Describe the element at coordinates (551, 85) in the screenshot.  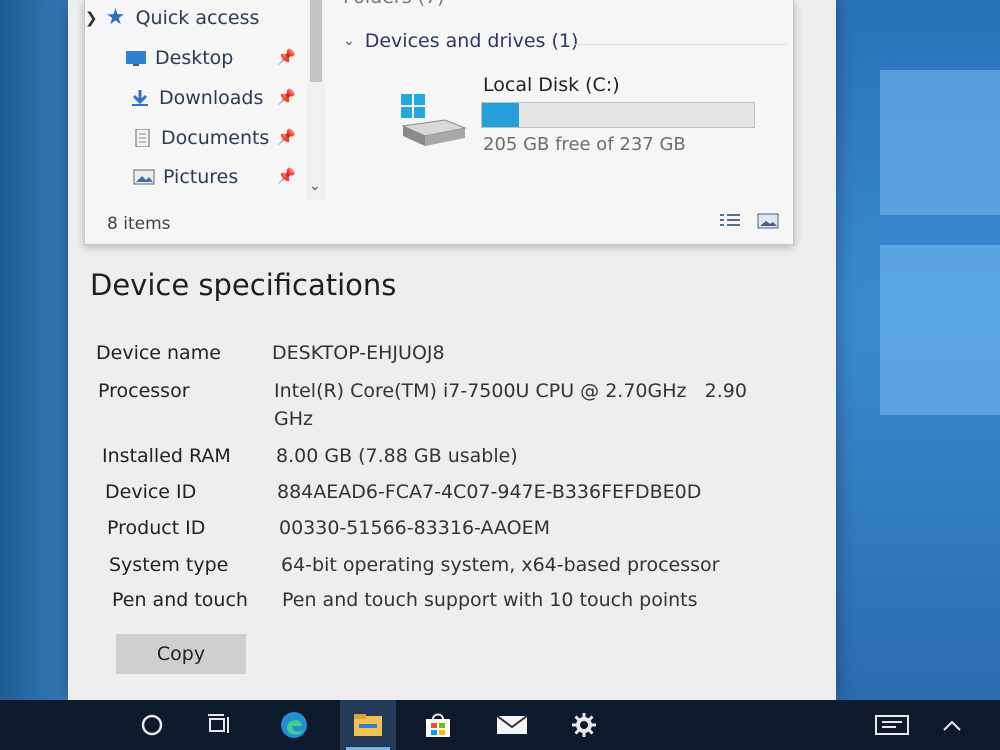
I see `drive-name: Local Disk (C:)` at that location.